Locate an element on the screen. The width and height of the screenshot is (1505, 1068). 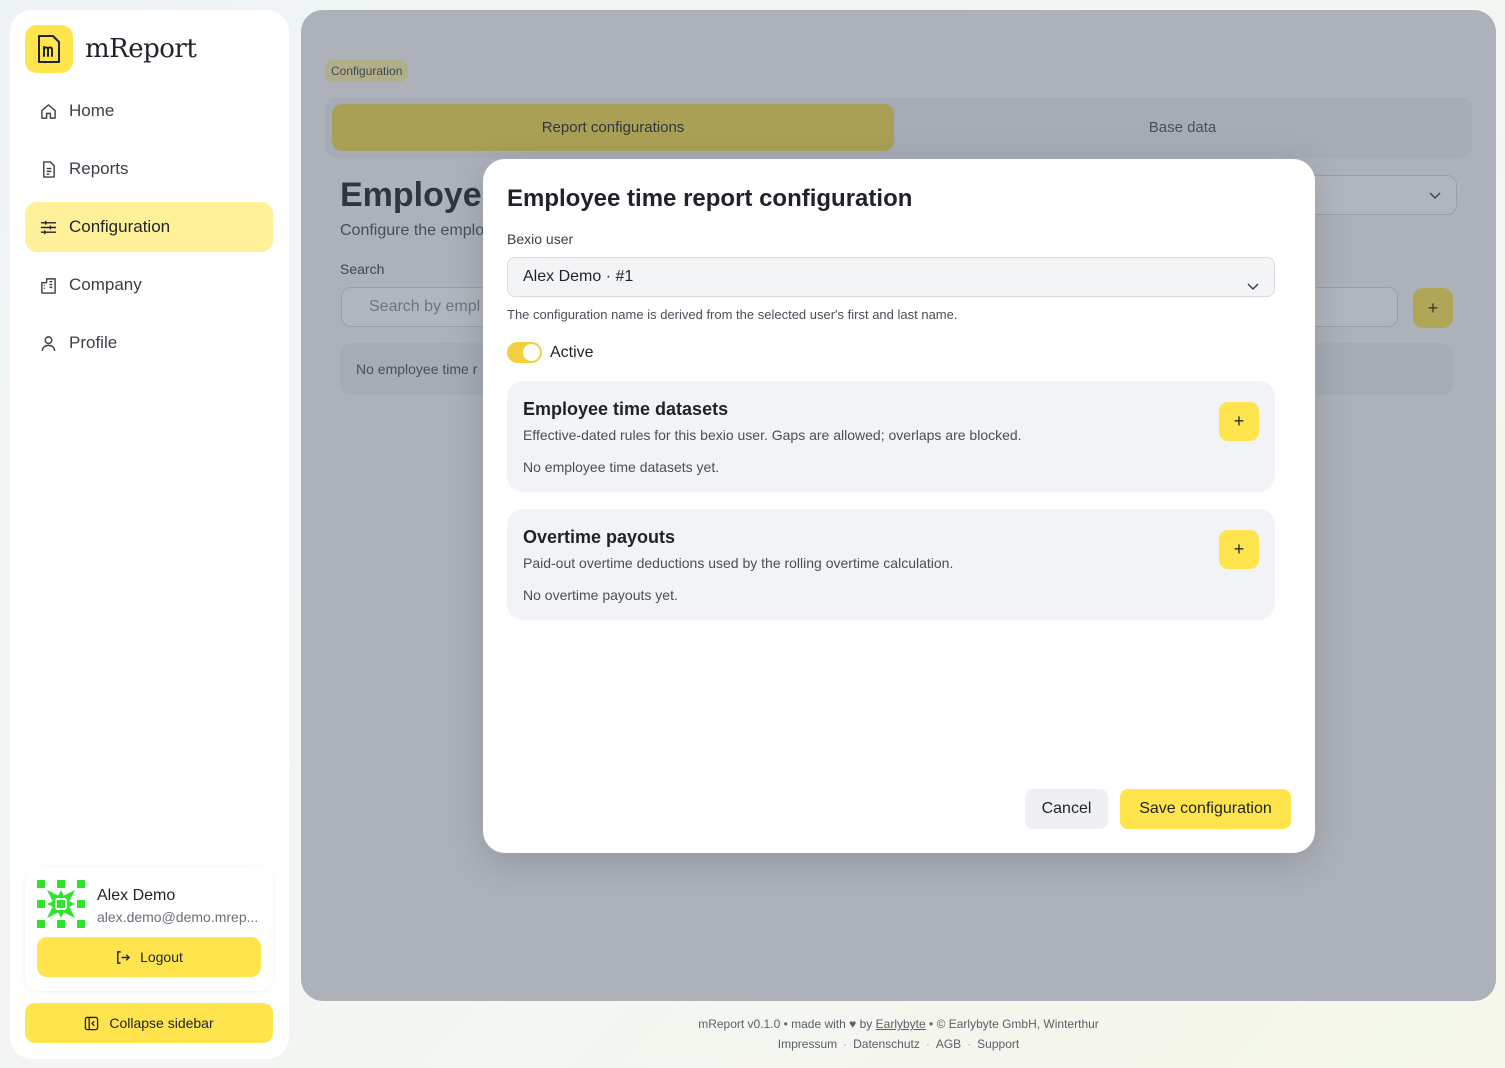
brand: mReport is located at coordinates (111, 49).